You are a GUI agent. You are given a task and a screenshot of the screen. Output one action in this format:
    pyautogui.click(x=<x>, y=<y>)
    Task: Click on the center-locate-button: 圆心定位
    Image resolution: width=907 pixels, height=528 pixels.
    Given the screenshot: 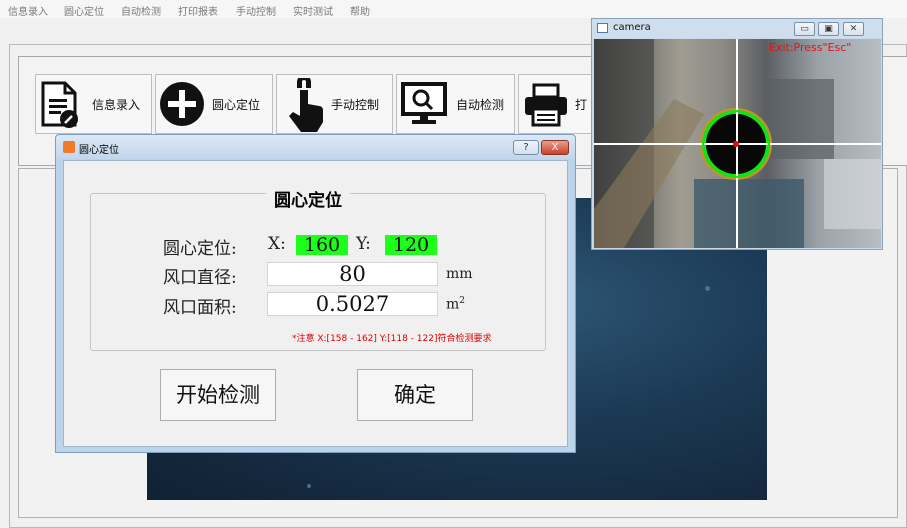 What is the action you would take?
    pyautogui.click(x=214, y=104)
    